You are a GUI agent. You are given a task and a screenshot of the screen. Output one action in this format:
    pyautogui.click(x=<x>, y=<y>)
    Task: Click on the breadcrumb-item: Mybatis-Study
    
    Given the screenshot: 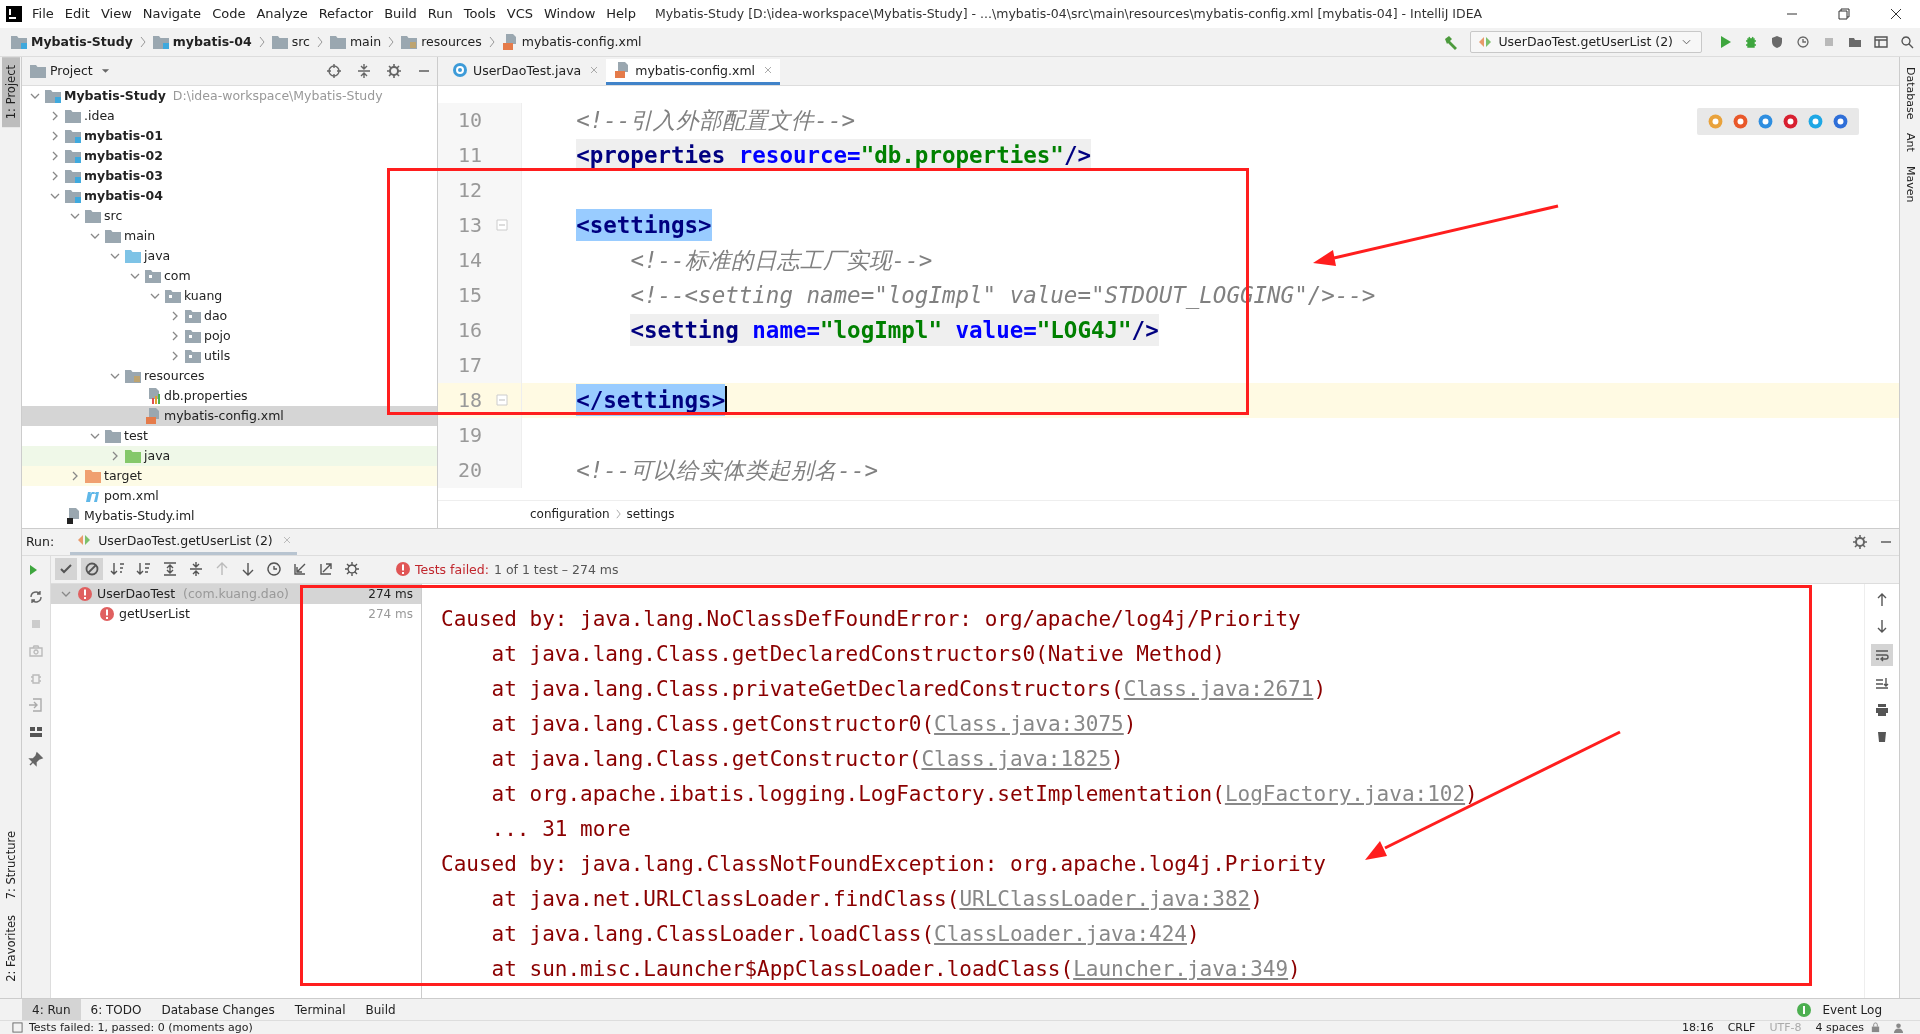 What is the action you would take?
    pyautogui.click(x=72, y=41)
    